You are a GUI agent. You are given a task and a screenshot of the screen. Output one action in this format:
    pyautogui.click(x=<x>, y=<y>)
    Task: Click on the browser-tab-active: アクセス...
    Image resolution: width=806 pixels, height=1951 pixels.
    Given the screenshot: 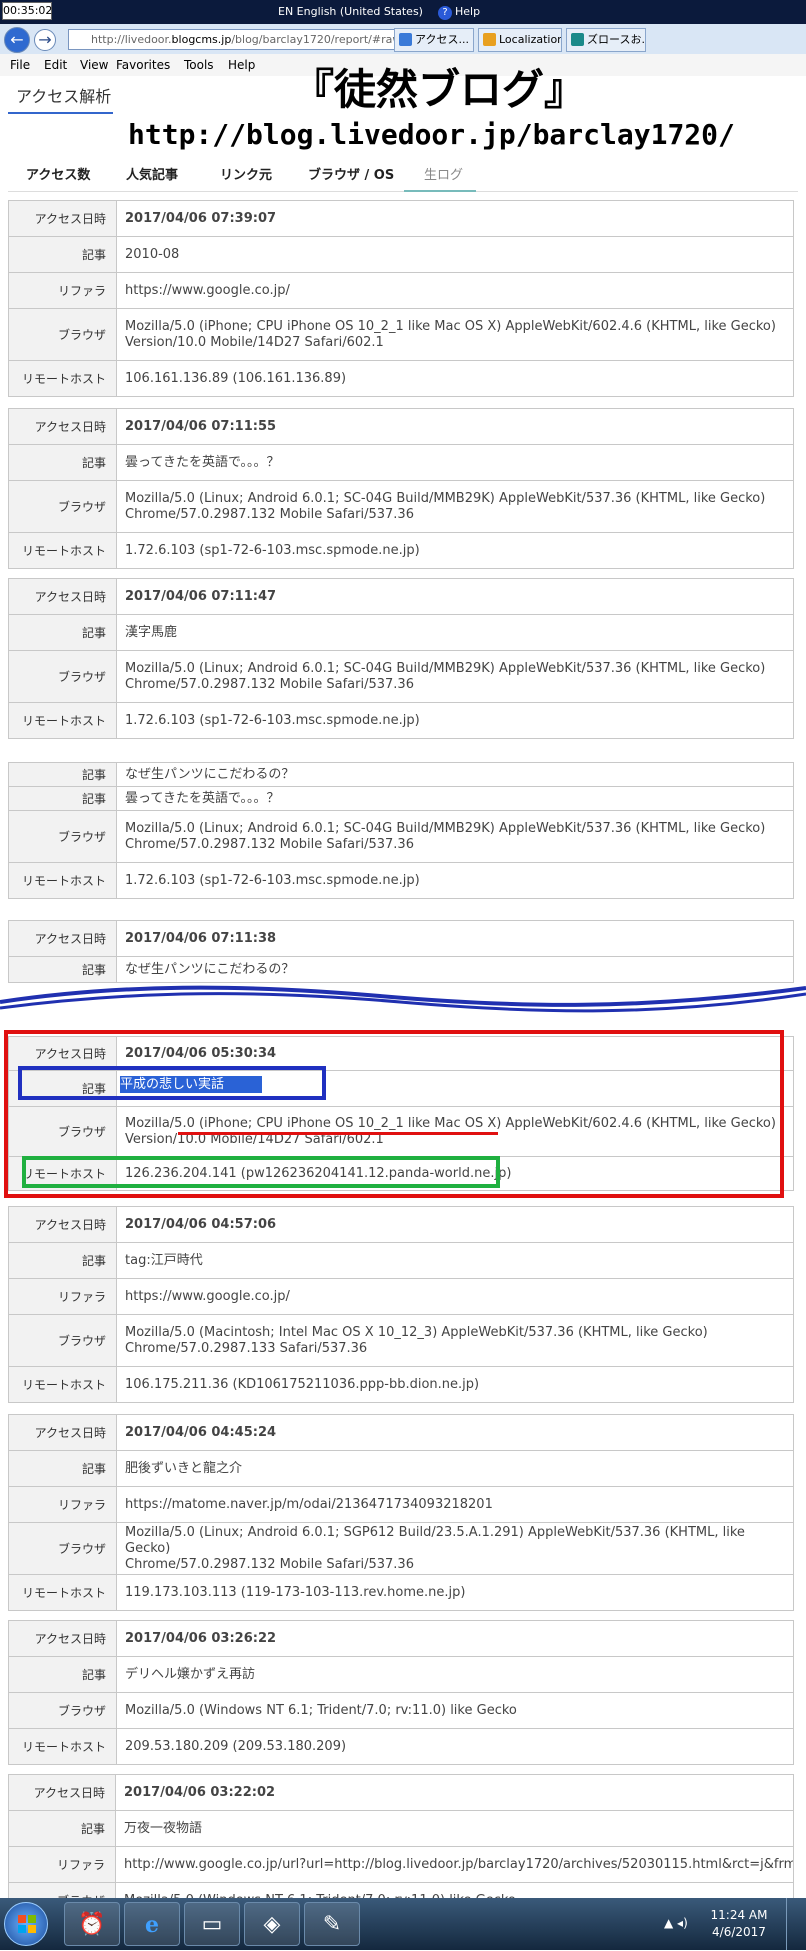 What is the action you would take?
    pyautogui.click(x=434, y=40)
    